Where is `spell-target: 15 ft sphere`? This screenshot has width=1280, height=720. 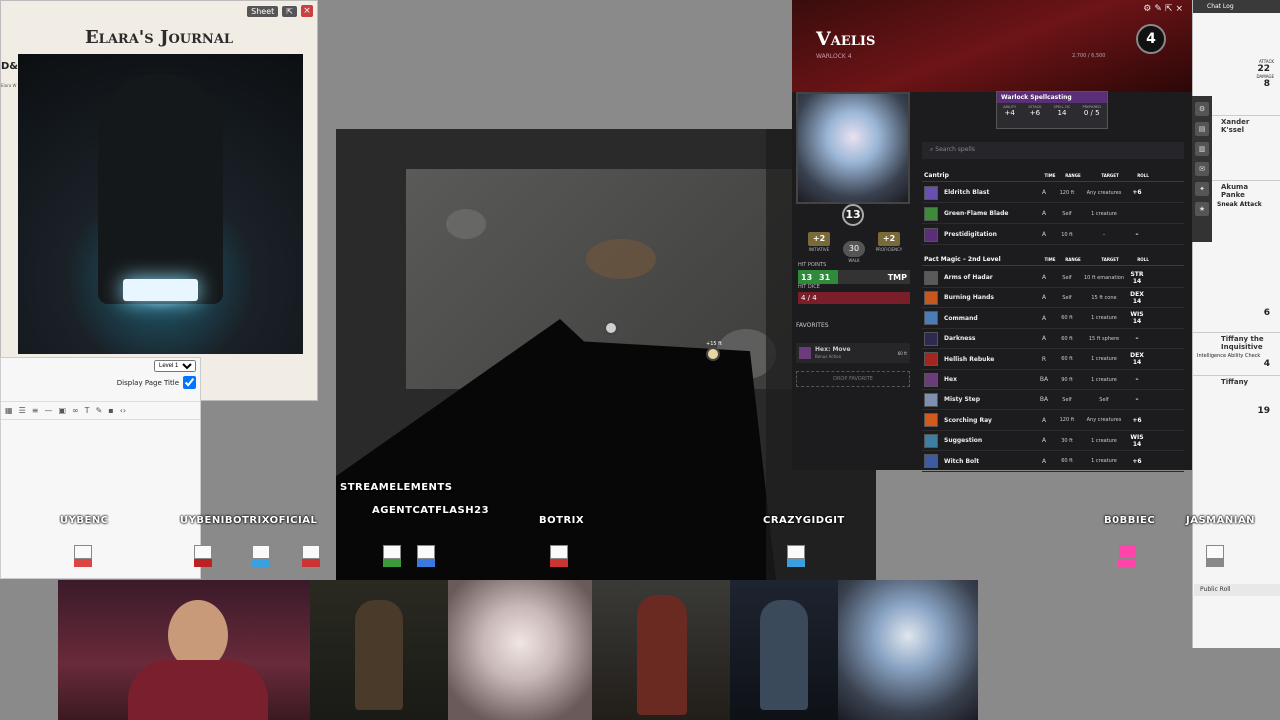 spell-target: 15 ft sphere is located at coordinates (1104, 338).